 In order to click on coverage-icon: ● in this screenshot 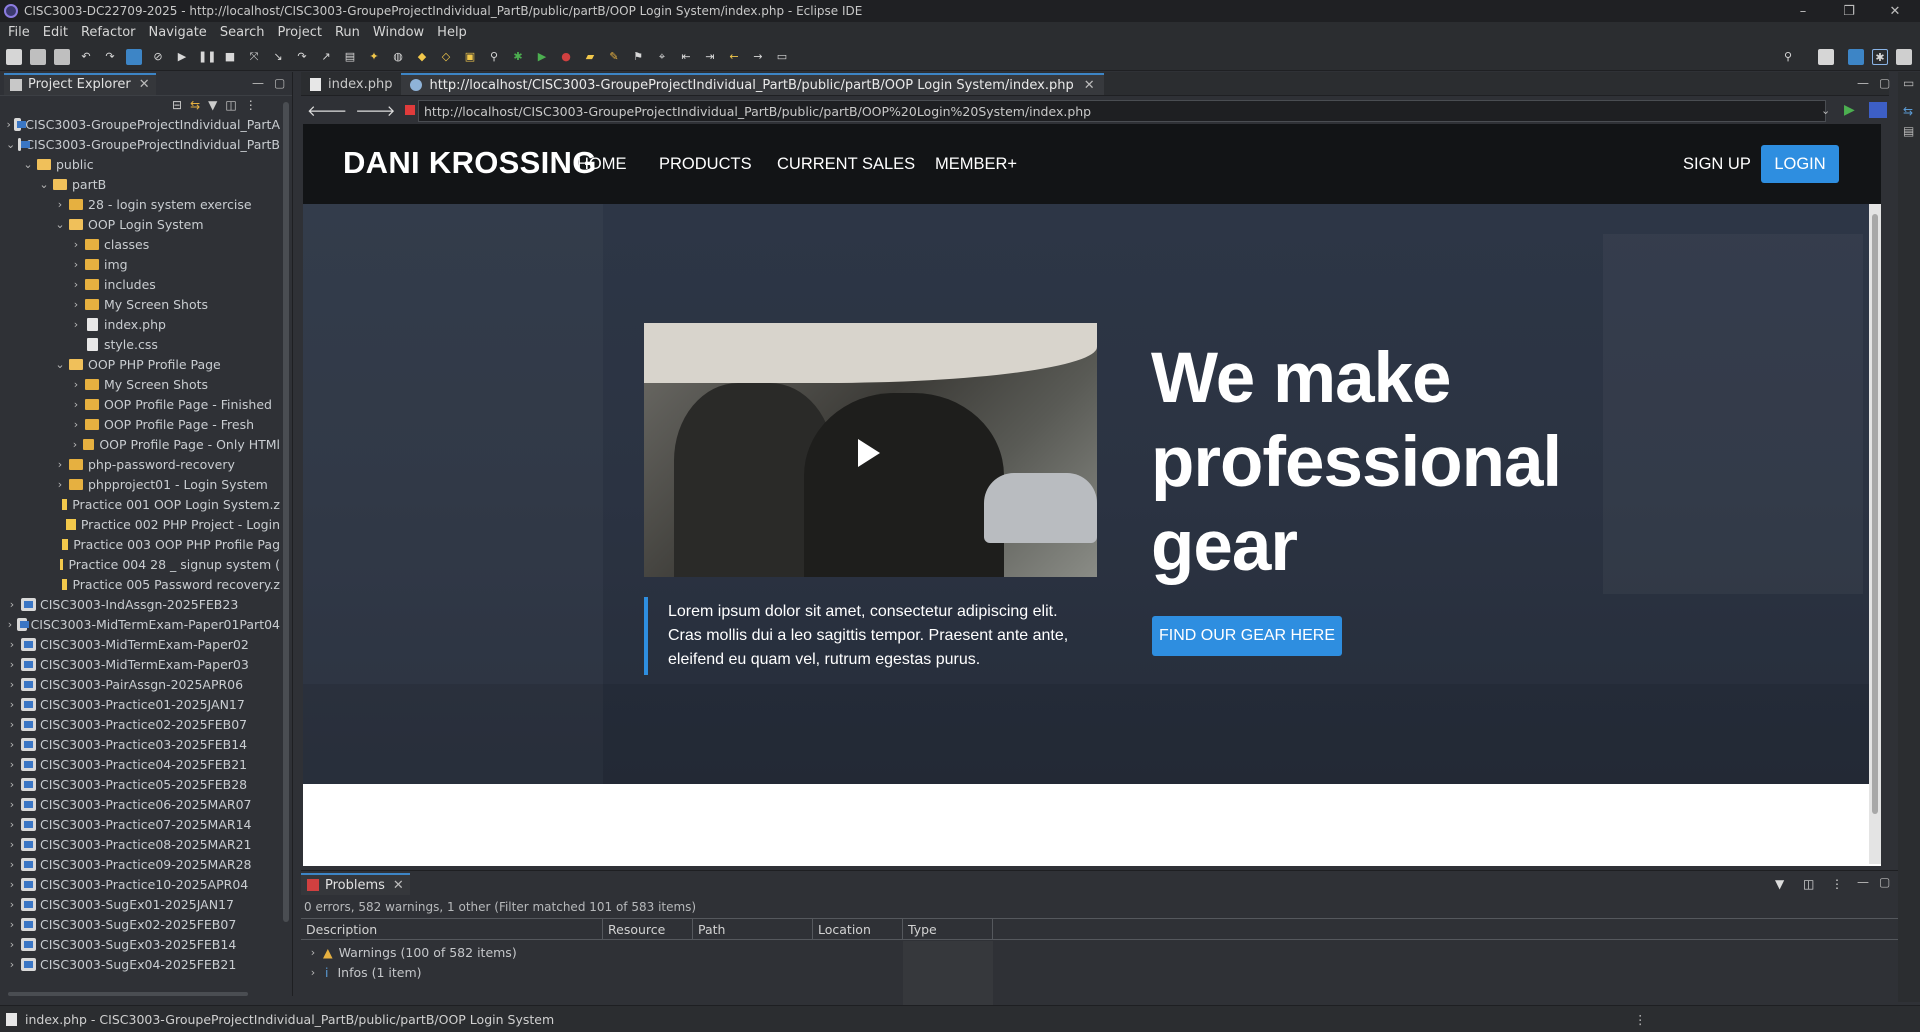, I will do `click(566, 57)`.